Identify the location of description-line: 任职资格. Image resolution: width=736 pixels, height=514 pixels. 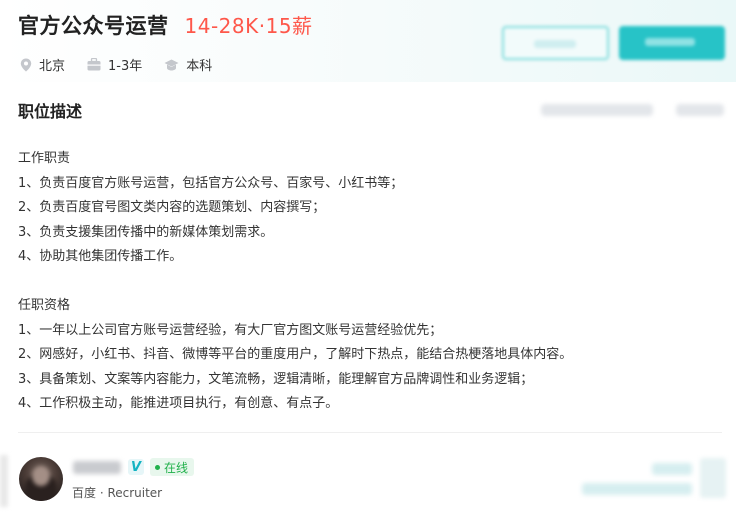
(44, 305).